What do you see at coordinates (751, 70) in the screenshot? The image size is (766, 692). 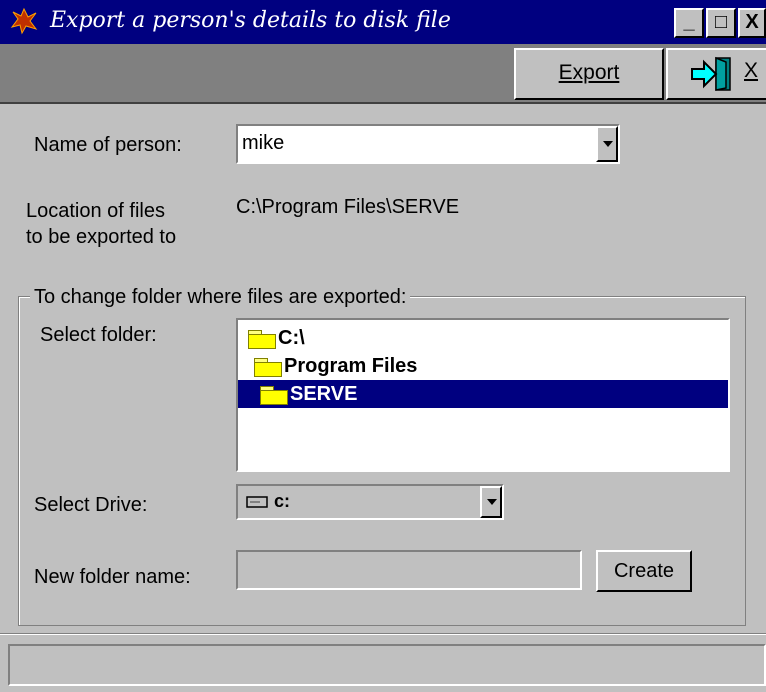 I see `exit-button-label: X` at bounding box center [751, 70].